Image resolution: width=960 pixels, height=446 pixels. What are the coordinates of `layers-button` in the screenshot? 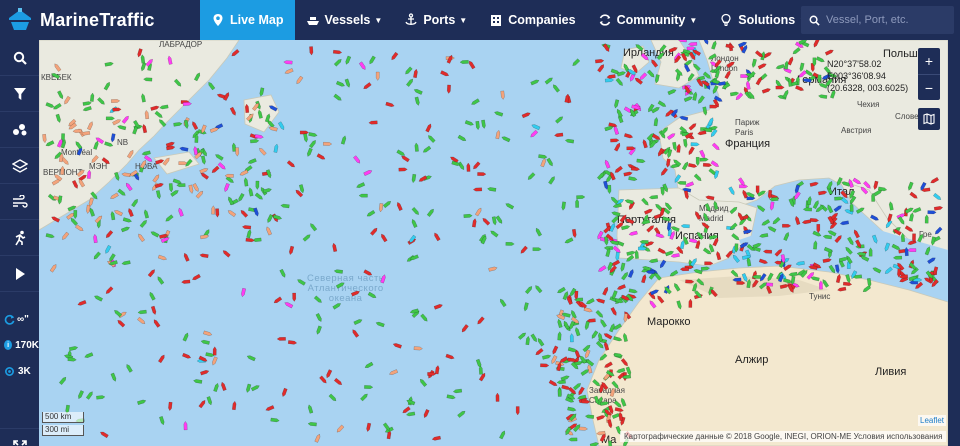 It's located at (19, 166).